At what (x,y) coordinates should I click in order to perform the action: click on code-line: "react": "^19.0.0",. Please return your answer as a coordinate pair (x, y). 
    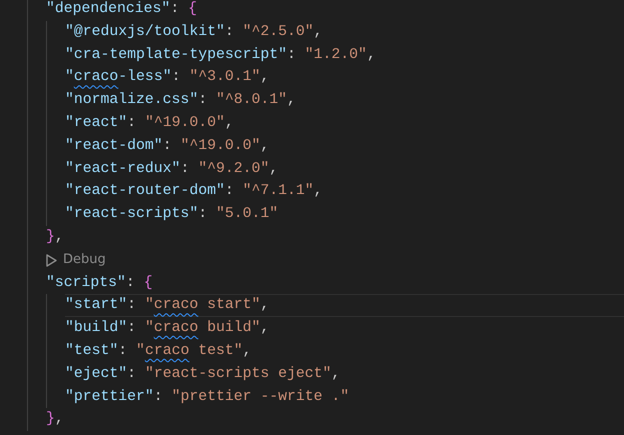
    Looking at the image, I should click on (150, 123).